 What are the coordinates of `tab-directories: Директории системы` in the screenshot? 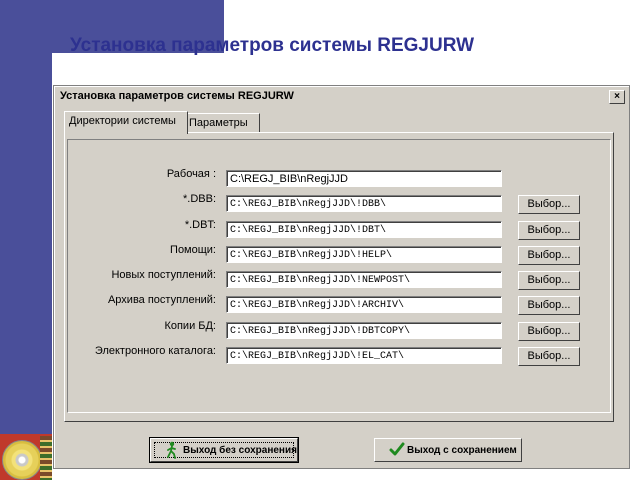 It's located at (126, 122).